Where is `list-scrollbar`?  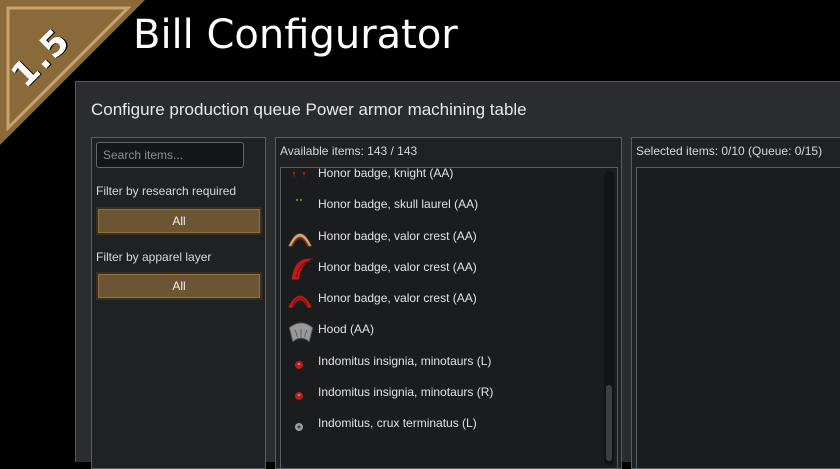
list-scrollbar is located at coordinates (609, 318).